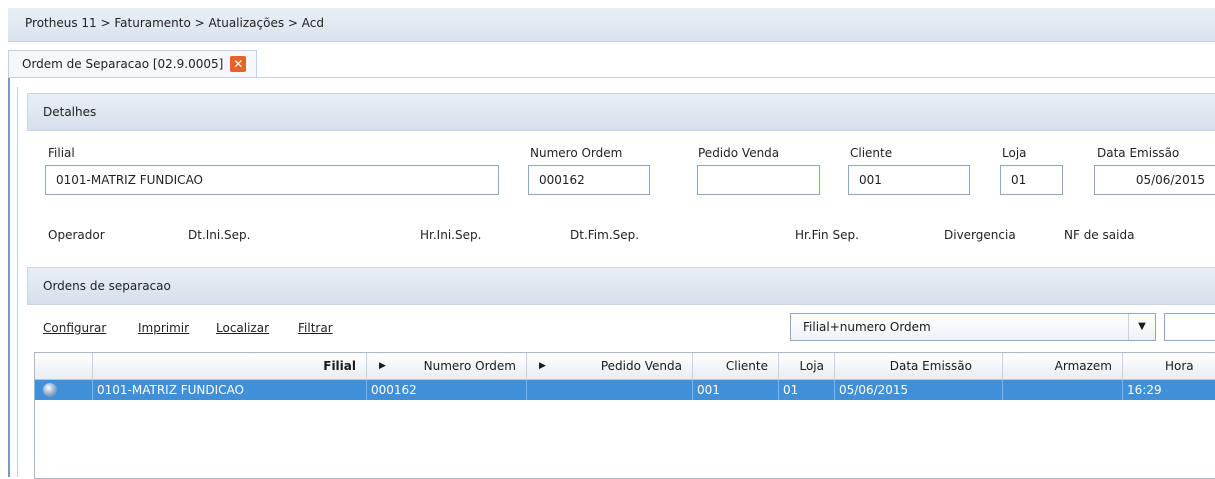  What do you see at coordinates (758, 180) in the screenshot?
I see `pedido-venda-field` at bounding box center [758, 180].